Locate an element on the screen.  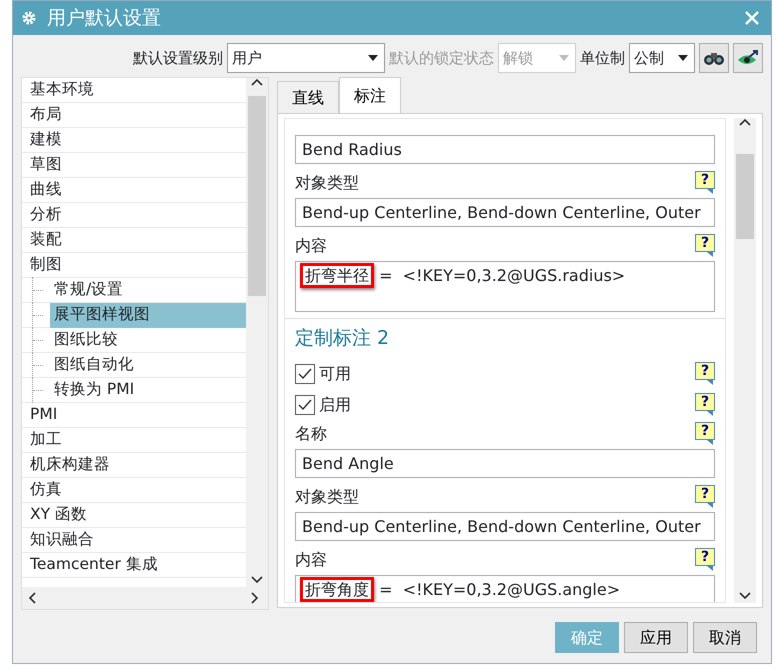
tree-item: 加工 is located at coordinates (136, 440).